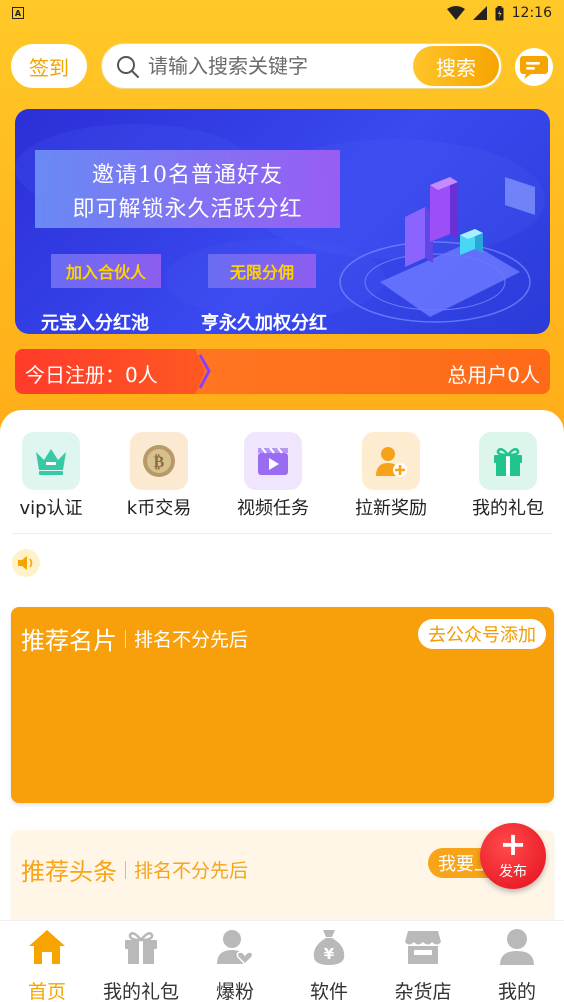 The image size is (564, 1002). Describe the element at coordinates (423, 991) in the screenshot. I see `nav-label: 杂货店` at that location.